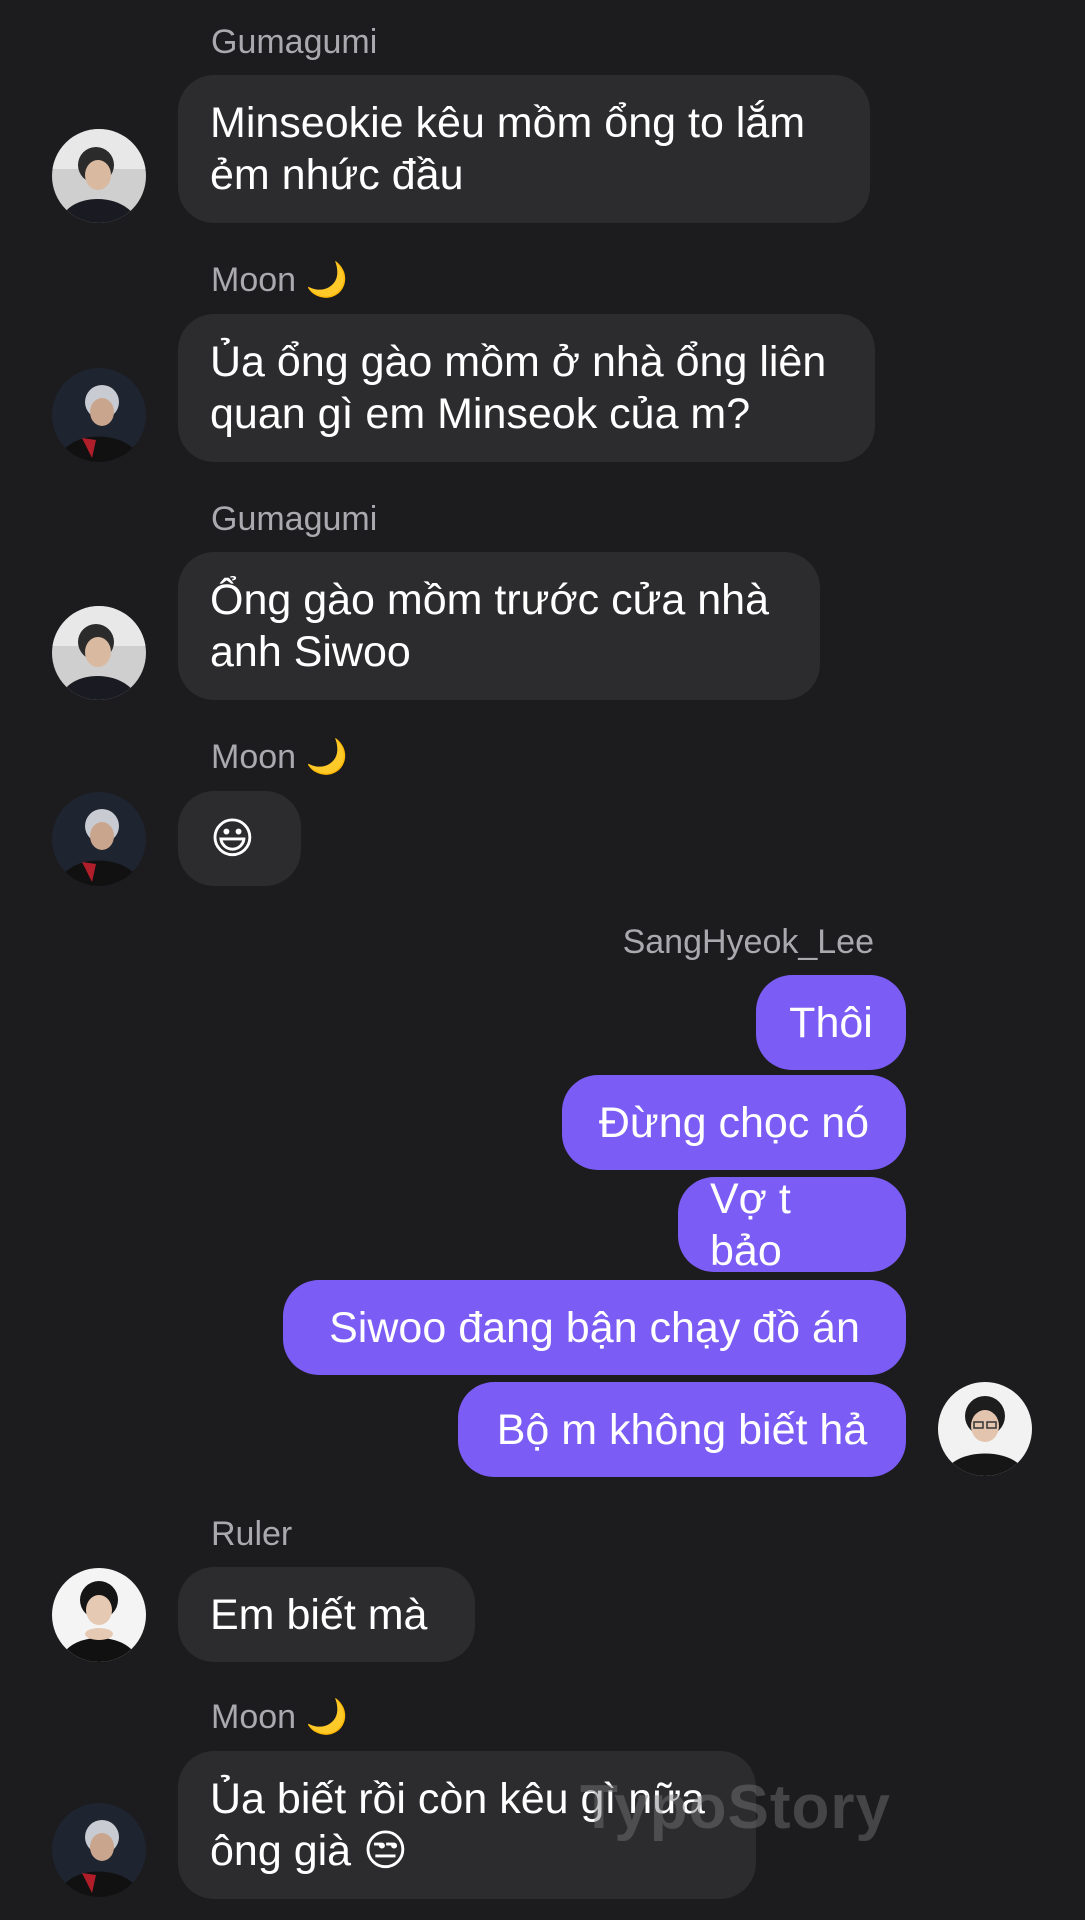 This screenshot has height=1920, width=1085. What do you see at coordinates (239, 838) in the screenshot?
I see `message-bubble: 😃` at bounding box center [239, 838].